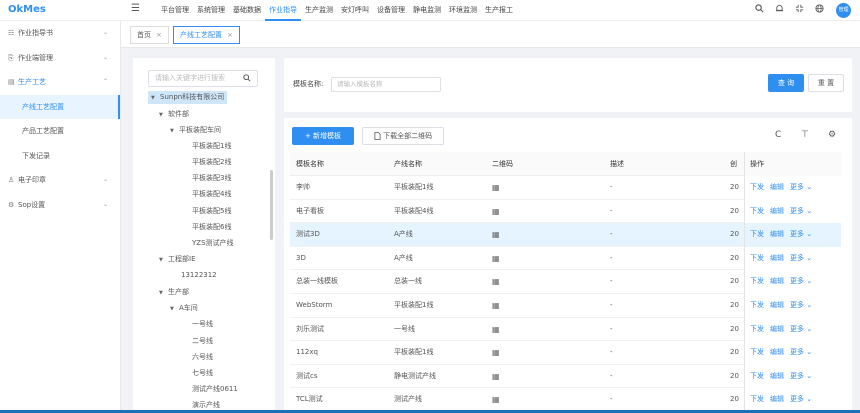  What do you see at coordinates (819, 9) in the screenshot?
I see `globe-icon` at bounding box center [819, 9].